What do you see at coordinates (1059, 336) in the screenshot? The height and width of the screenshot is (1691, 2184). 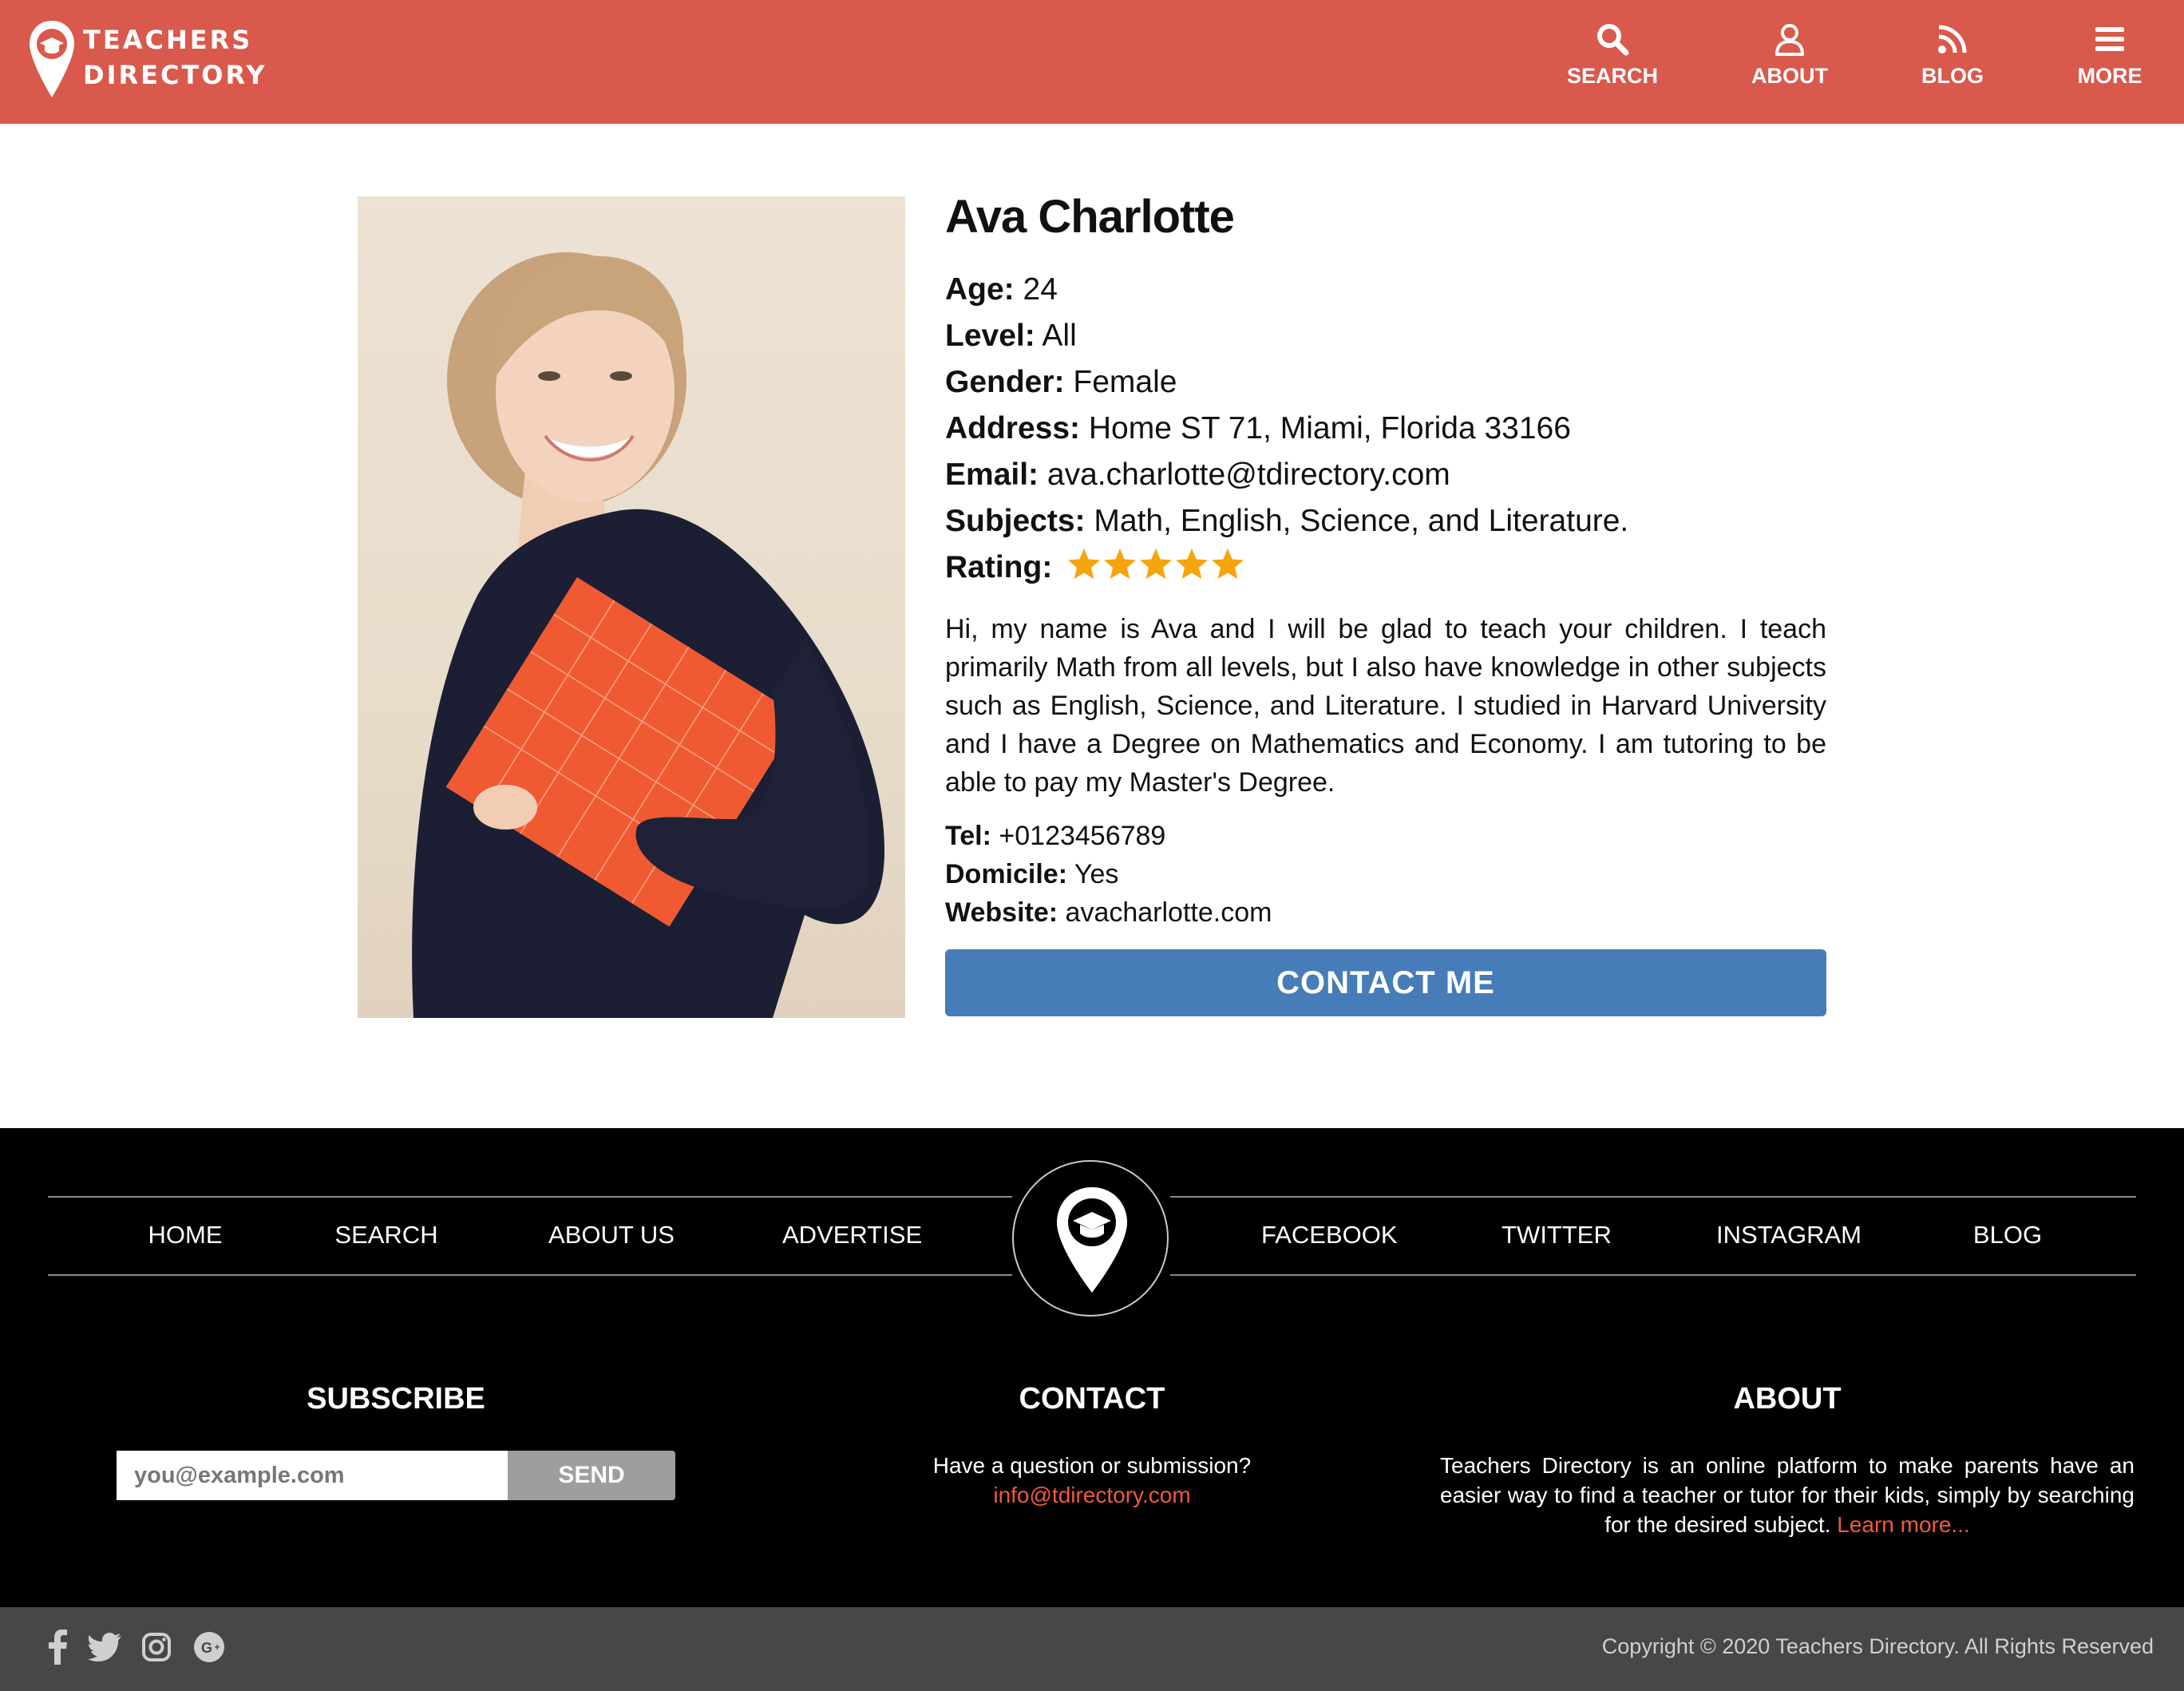 I see `field-level-value: All` at bounding box center [1059, 336].